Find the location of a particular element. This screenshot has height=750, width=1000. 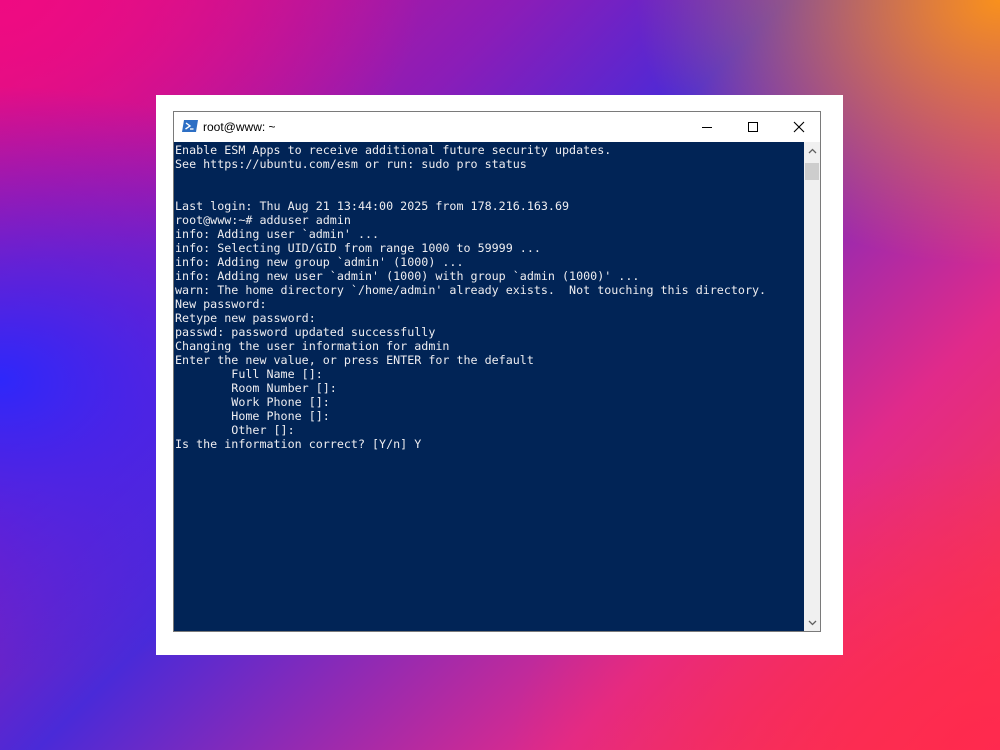

scroll-up-button is located at coordinates (812, 150).